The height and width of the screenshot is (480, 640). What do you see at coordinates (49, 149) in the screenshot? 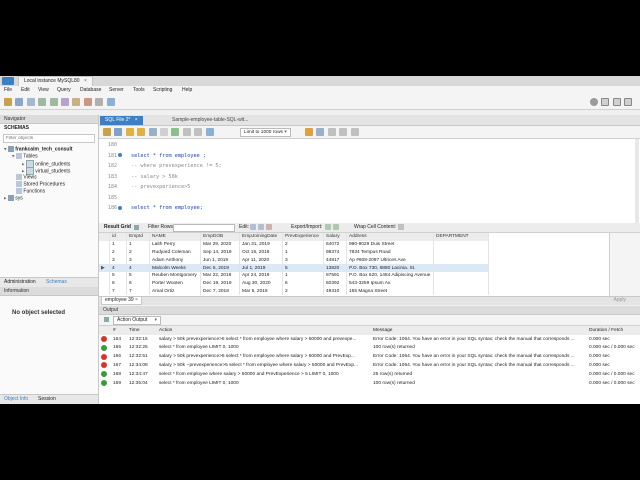
I see `tree-schema-item: ▾ frankcalm_tech_consult` at bounding box center [49, 149].